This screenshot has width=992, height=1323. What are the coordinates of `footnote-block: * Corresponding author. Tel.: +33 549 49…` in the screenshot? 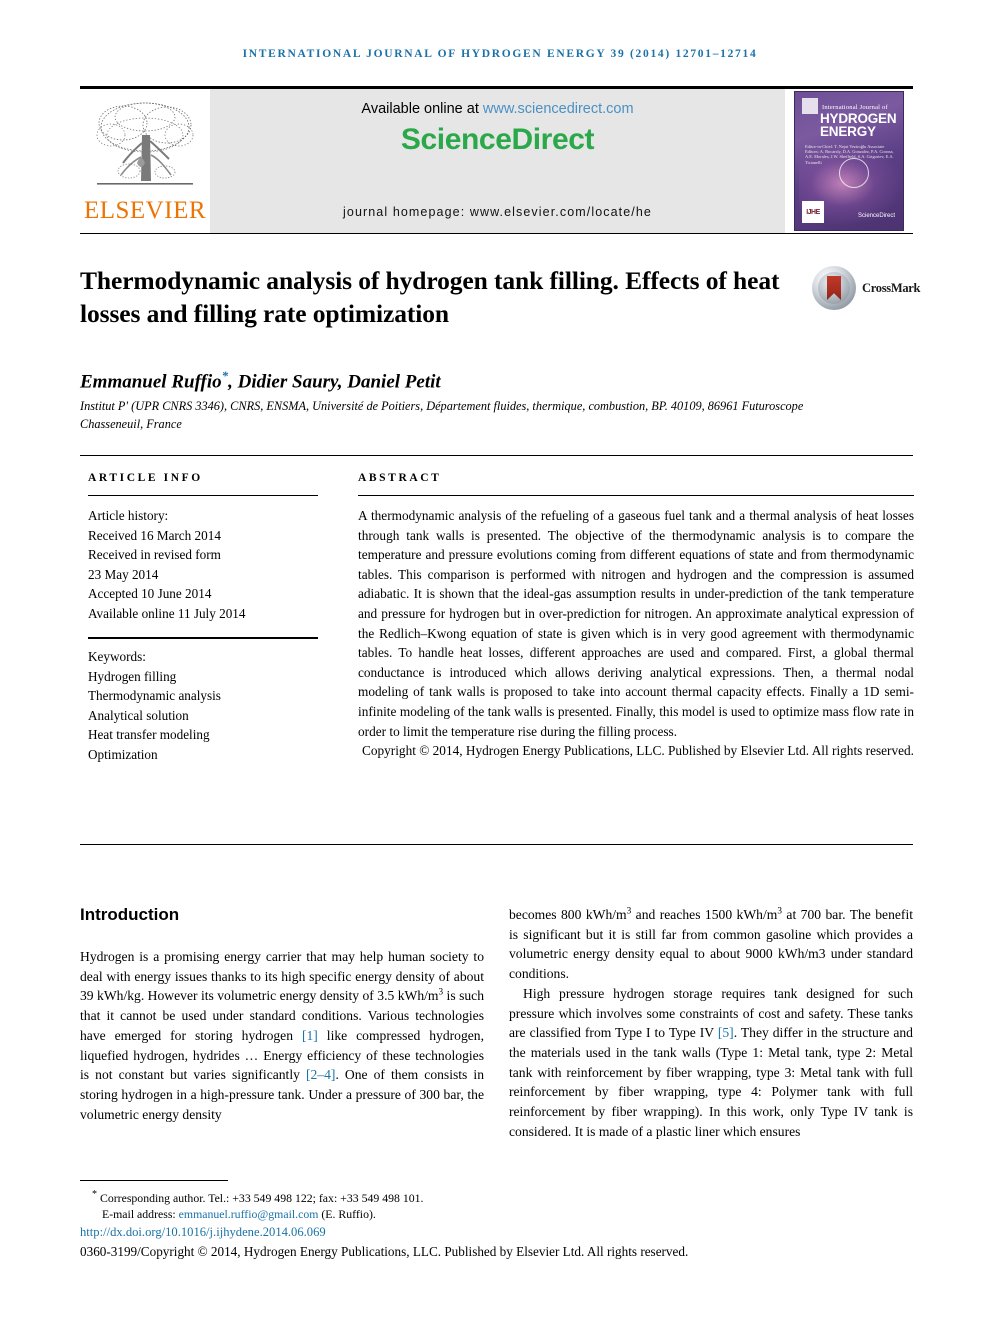 It's located at (500, 1220).